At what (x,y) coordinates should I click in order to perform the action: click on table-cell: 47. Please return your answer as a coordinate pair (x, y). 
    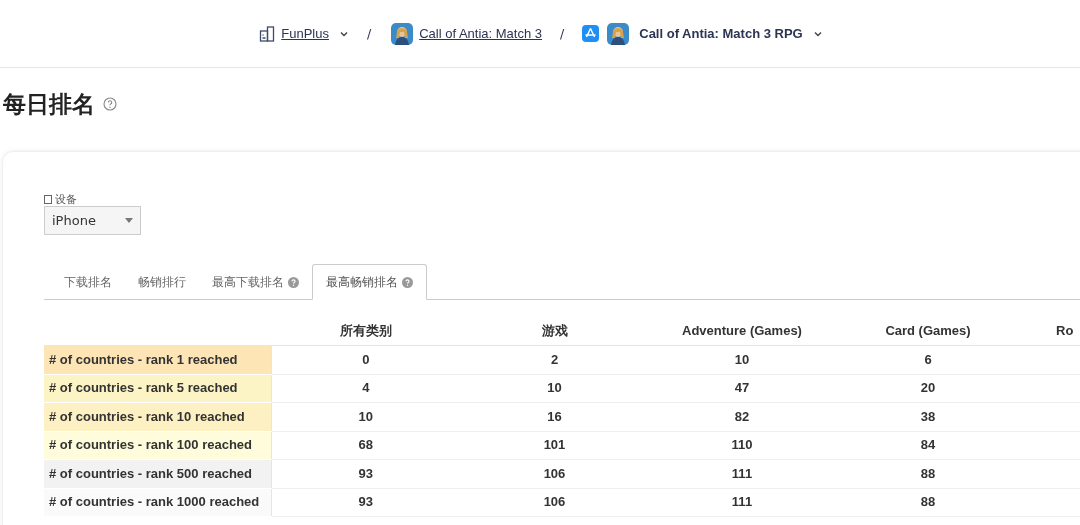
    Looking at the image, I should click on (742, 388).